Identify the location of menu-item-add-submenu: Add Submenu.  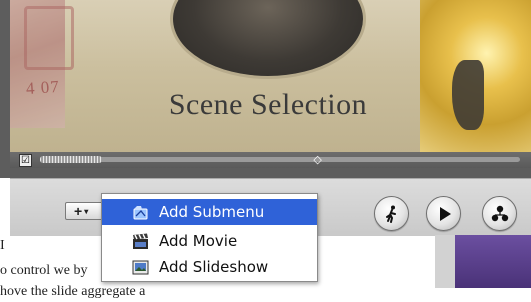
(209, 212).